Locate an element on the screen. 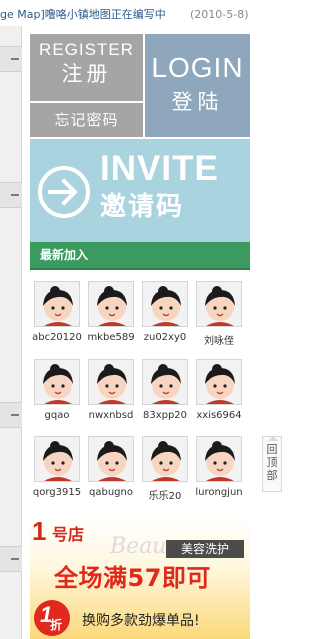  member-item: qorg3915 is located at coordinates (57, 472).